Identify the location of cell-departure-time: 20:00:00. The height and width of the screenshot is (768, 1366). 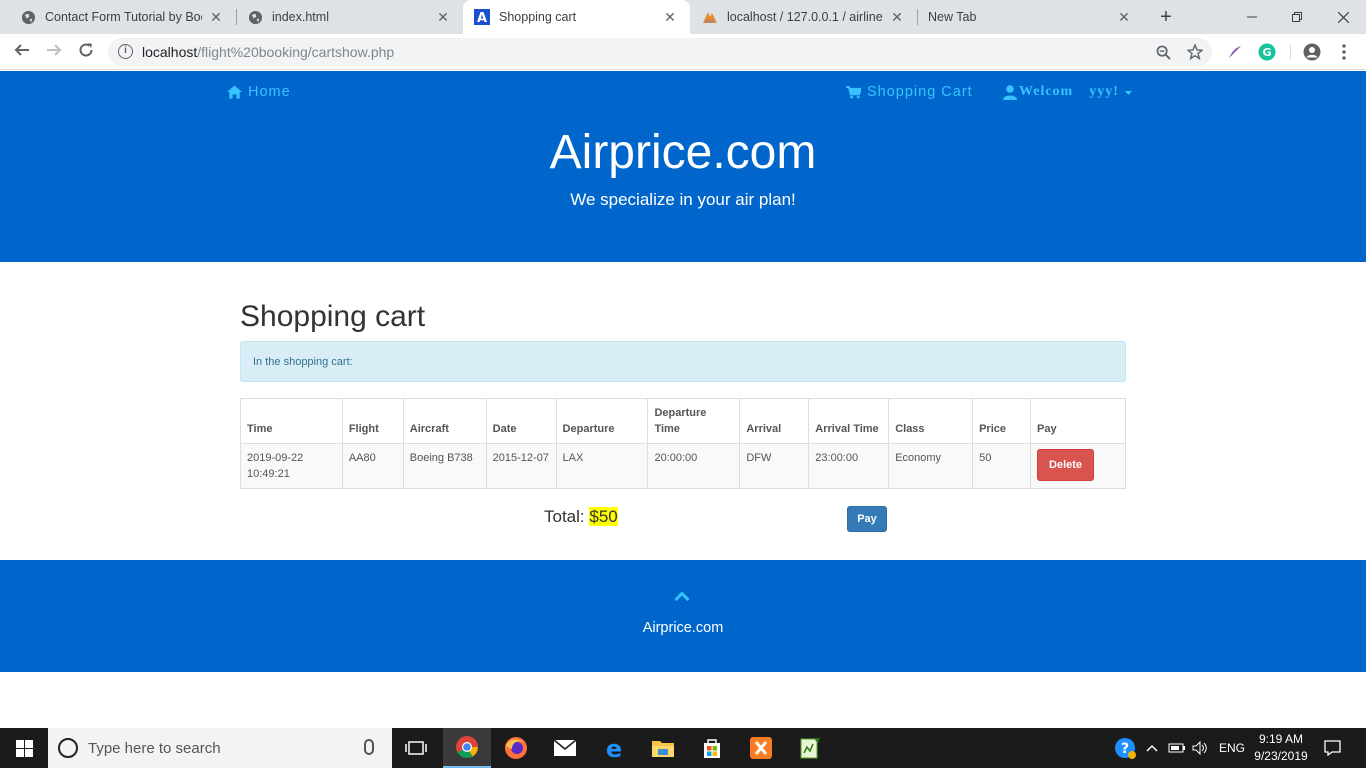
(694, 466).